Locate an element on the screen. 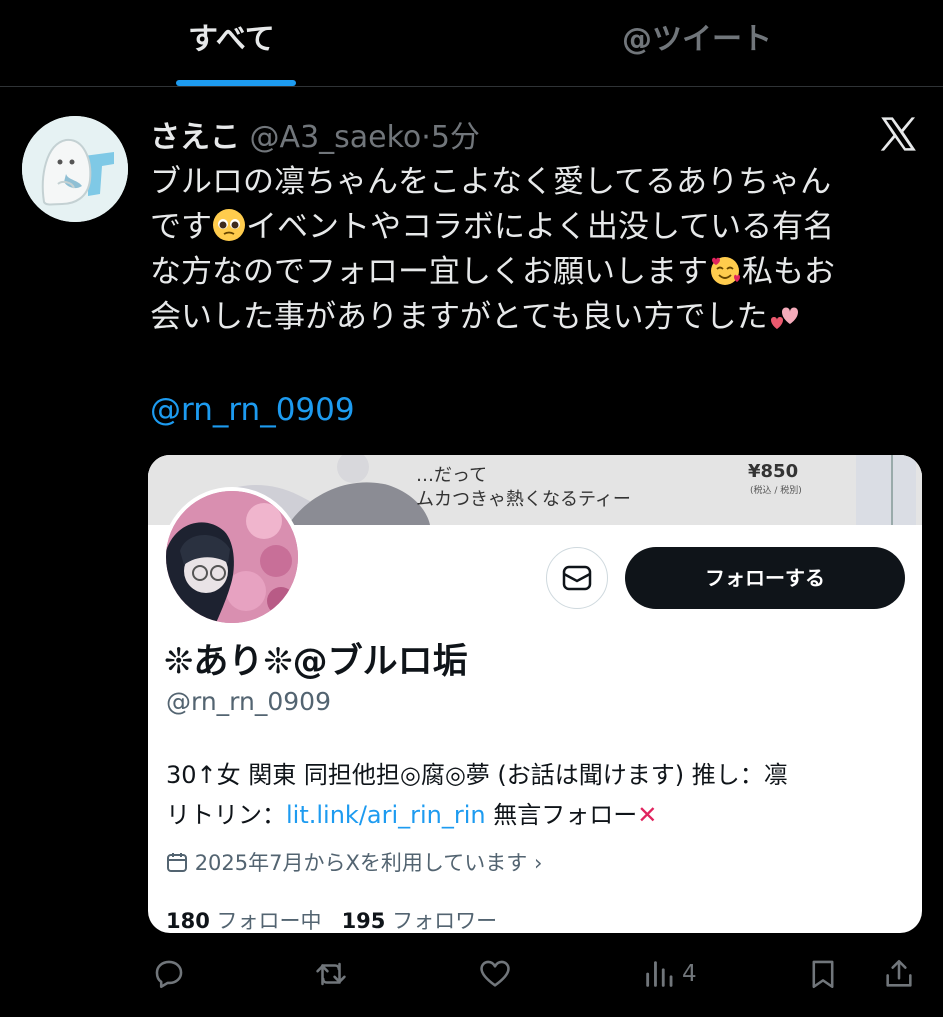 This screenshot has width=943, height=1017. profile-handle: @rn_rn_0909 is located at coordinates (248, 701).